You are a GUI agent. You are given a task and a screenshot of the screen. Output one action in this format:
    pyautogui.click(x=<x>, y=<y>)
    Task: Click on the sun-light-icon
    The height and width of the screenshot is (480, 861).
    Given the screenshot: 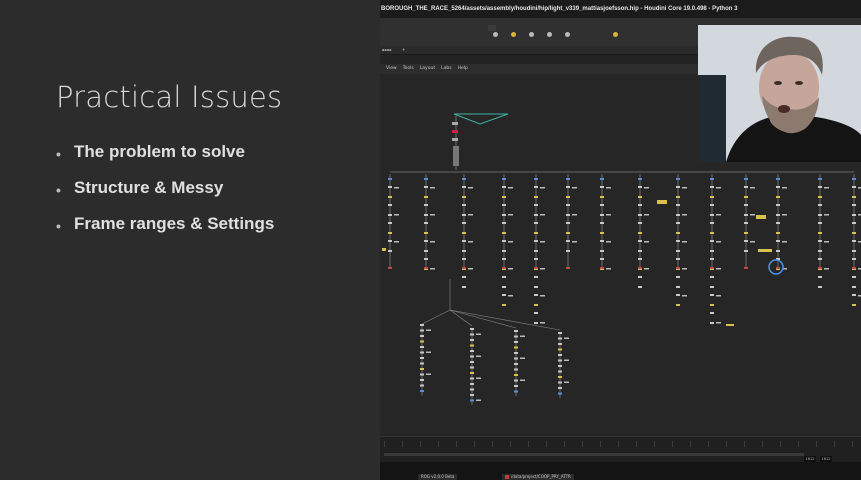 What is the action you would take?
    pyautogui.click(x=513, y=34)
    